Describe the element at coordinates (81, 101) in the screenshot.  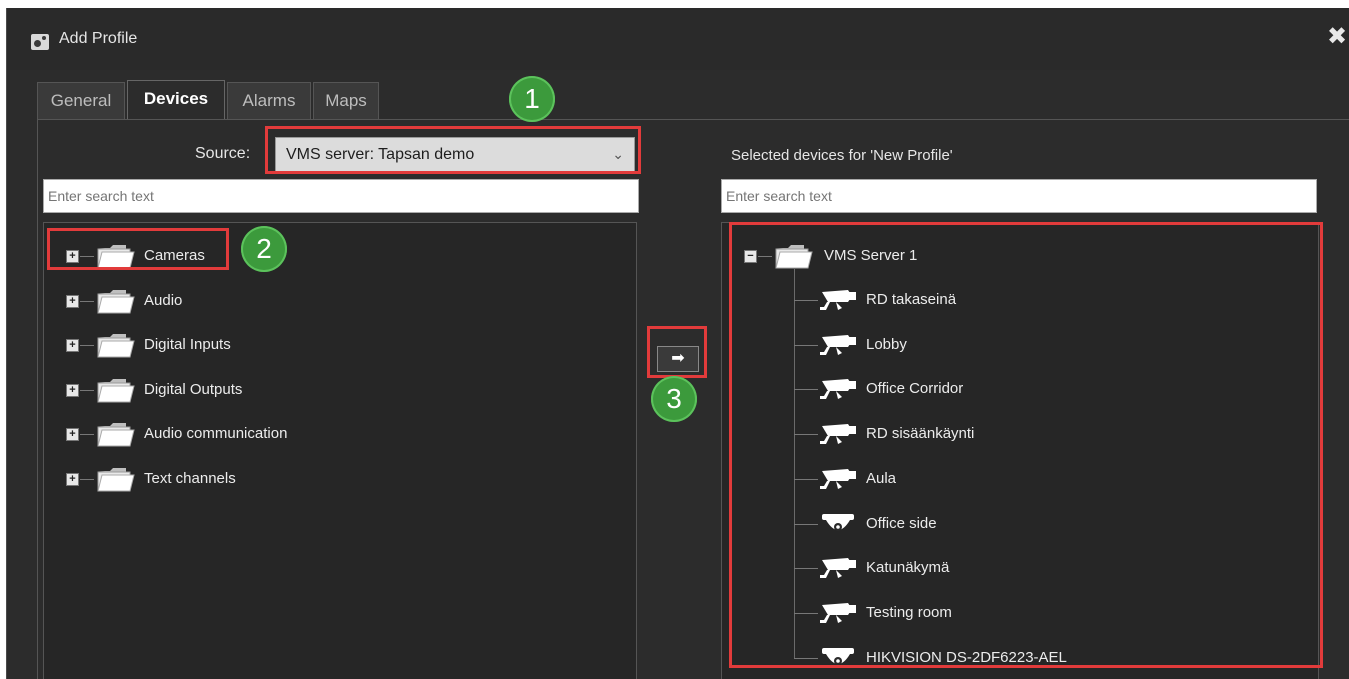
I see `tab-general: General` at that location.